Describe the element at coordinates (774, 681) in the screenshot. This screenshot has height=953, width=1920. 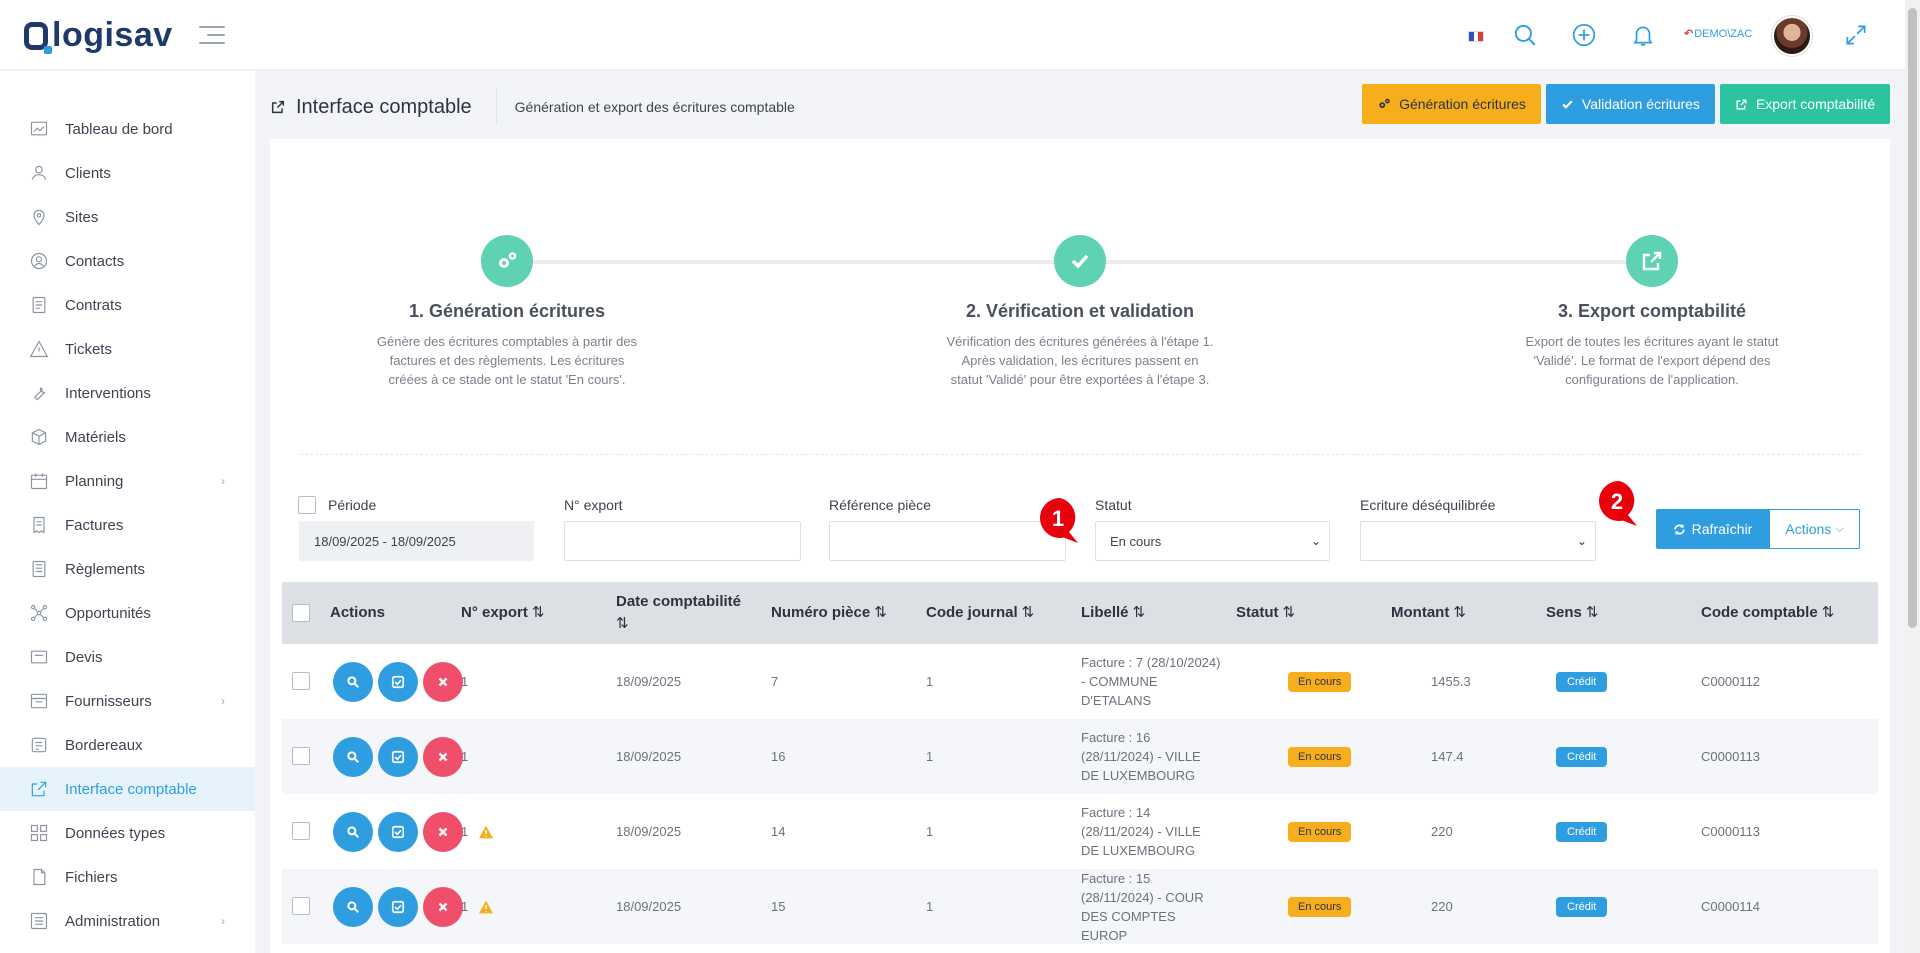
I see `cell-piece: 7` at that location.